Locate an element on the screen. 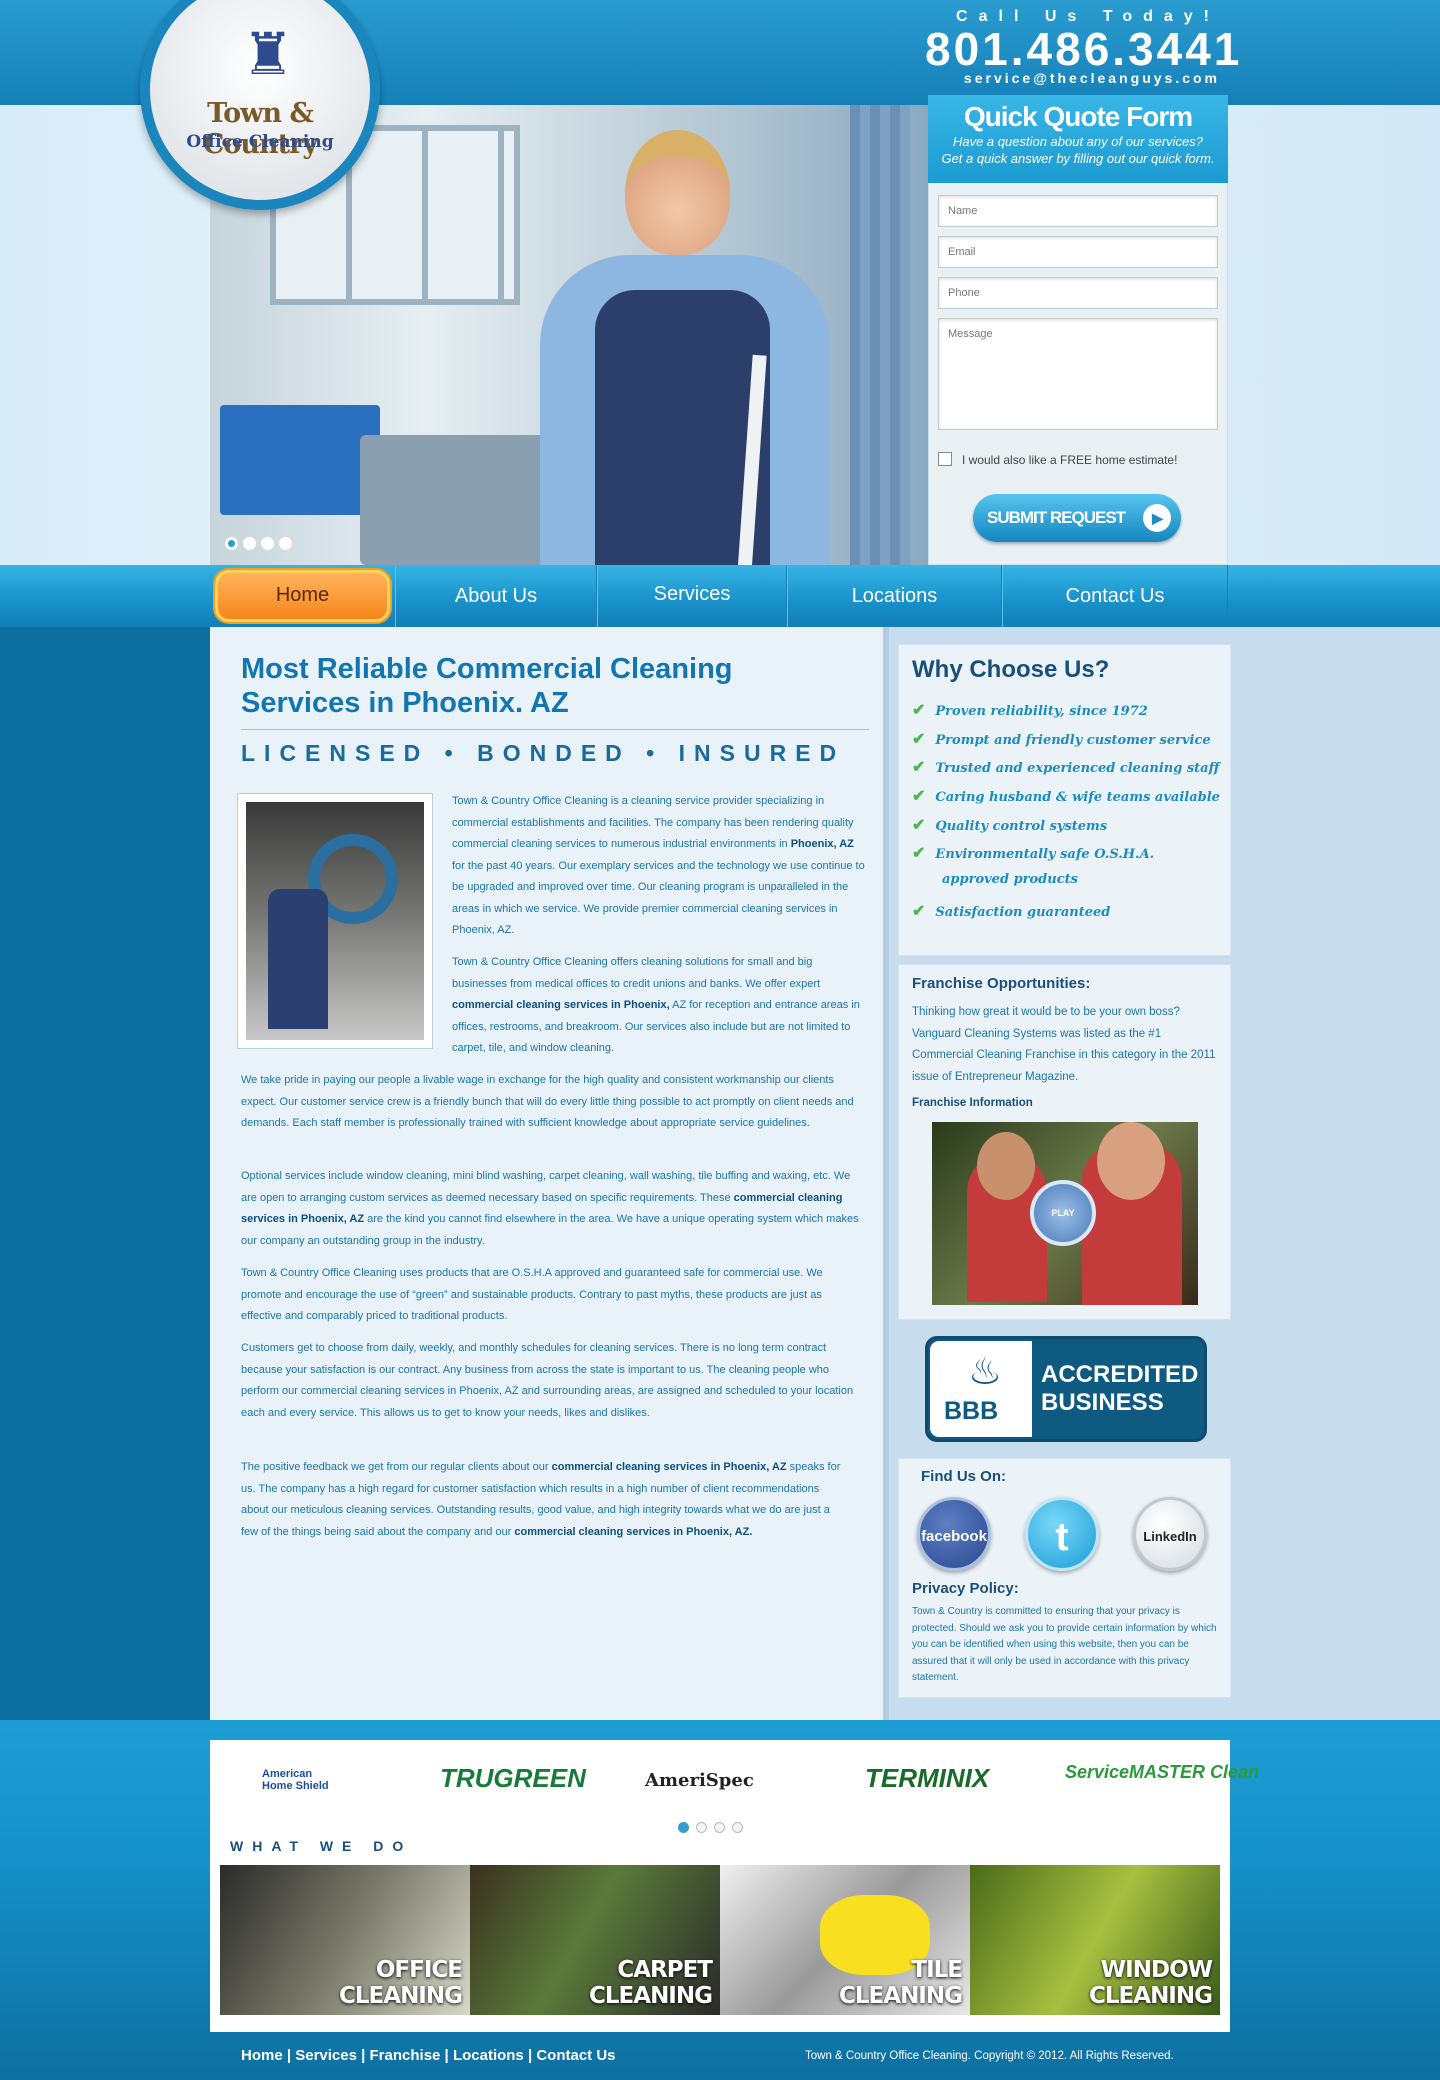  carpet-cleaning-tile: CARPET CLEANING is located at coordinates (595, 1940).